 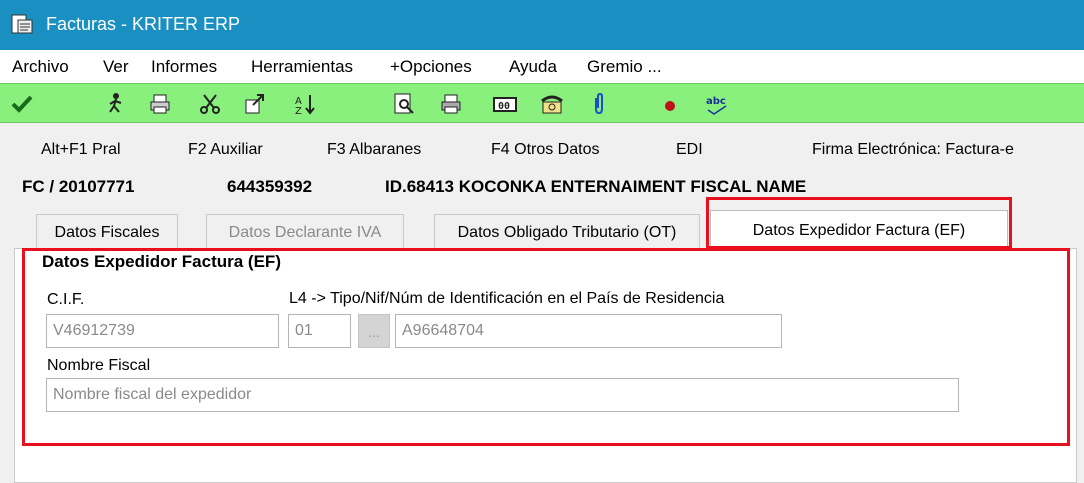 I want to click on tab-datos-obligado-tributario: Datos Obligado Tributario (OT), so click(x=567, y=231).